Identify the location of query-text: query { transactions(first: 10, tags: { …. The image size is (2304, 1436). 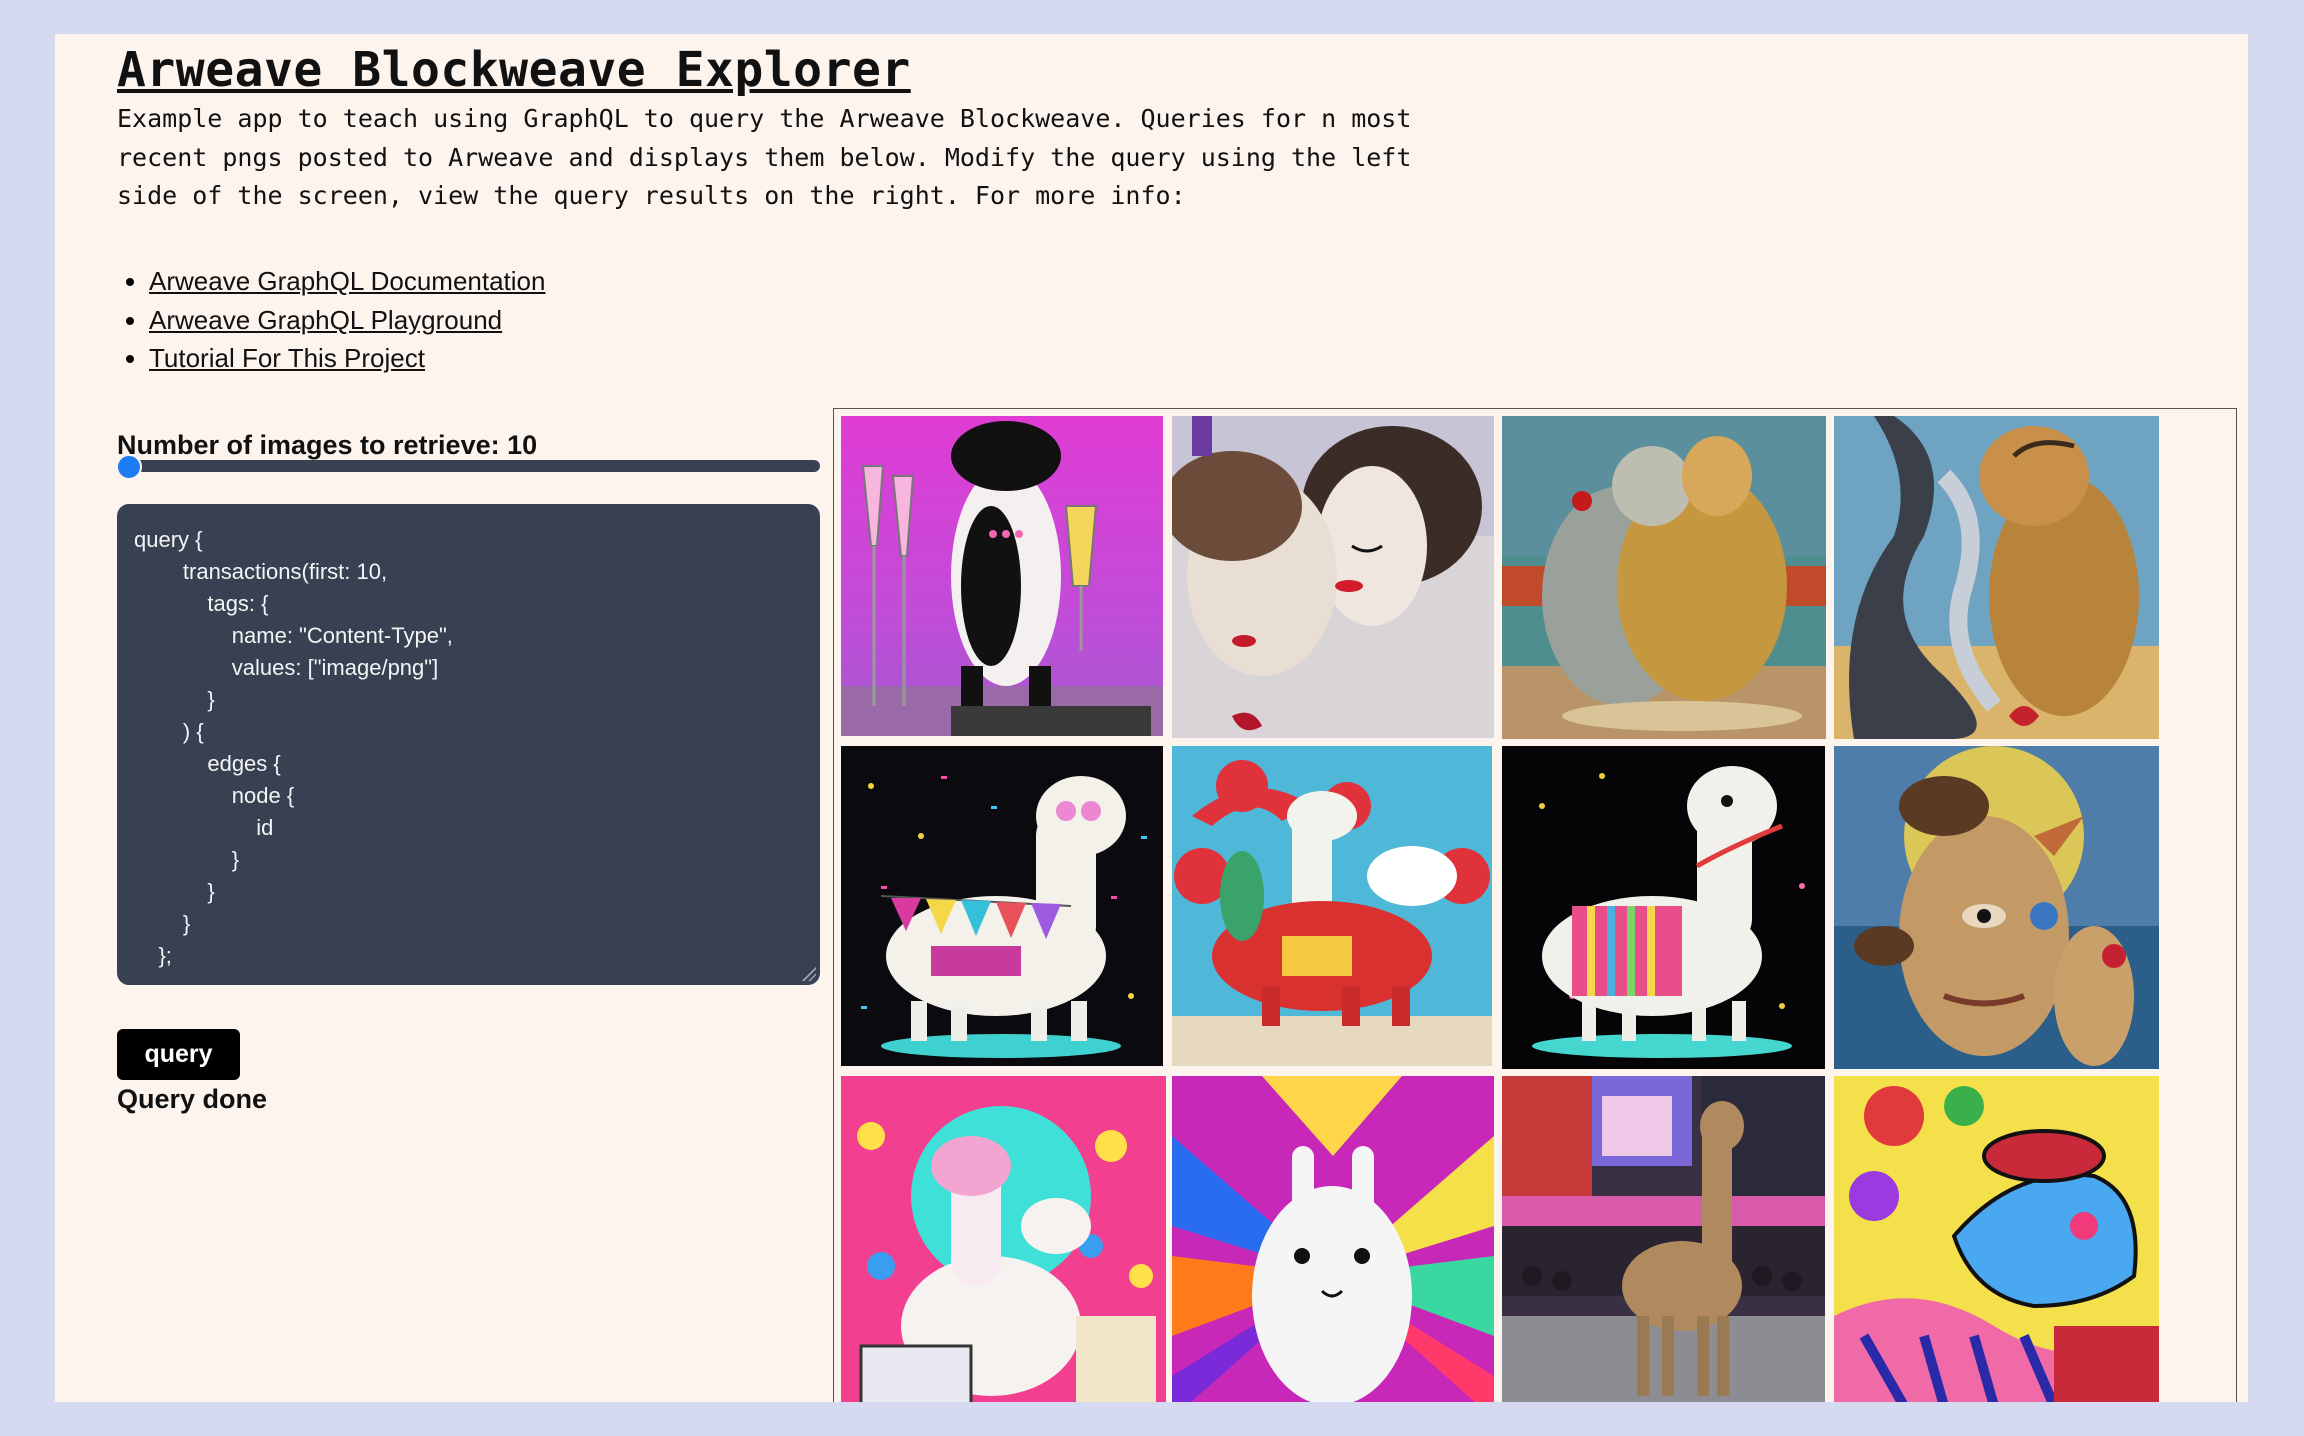
(477, 748).